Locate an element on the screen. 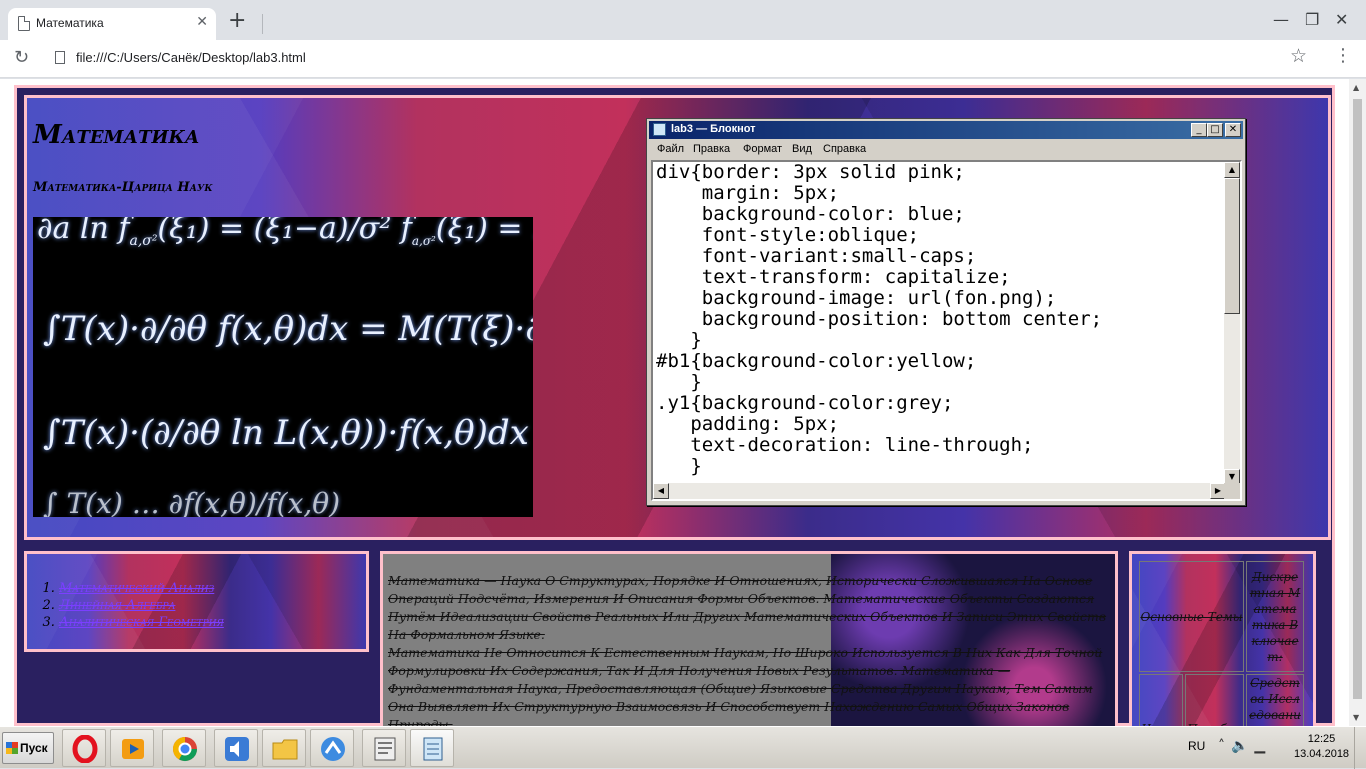 This screenshot has height=769, width=1366. nav-link: Аналитическая Геометрия is located at coordinates (141, 622).